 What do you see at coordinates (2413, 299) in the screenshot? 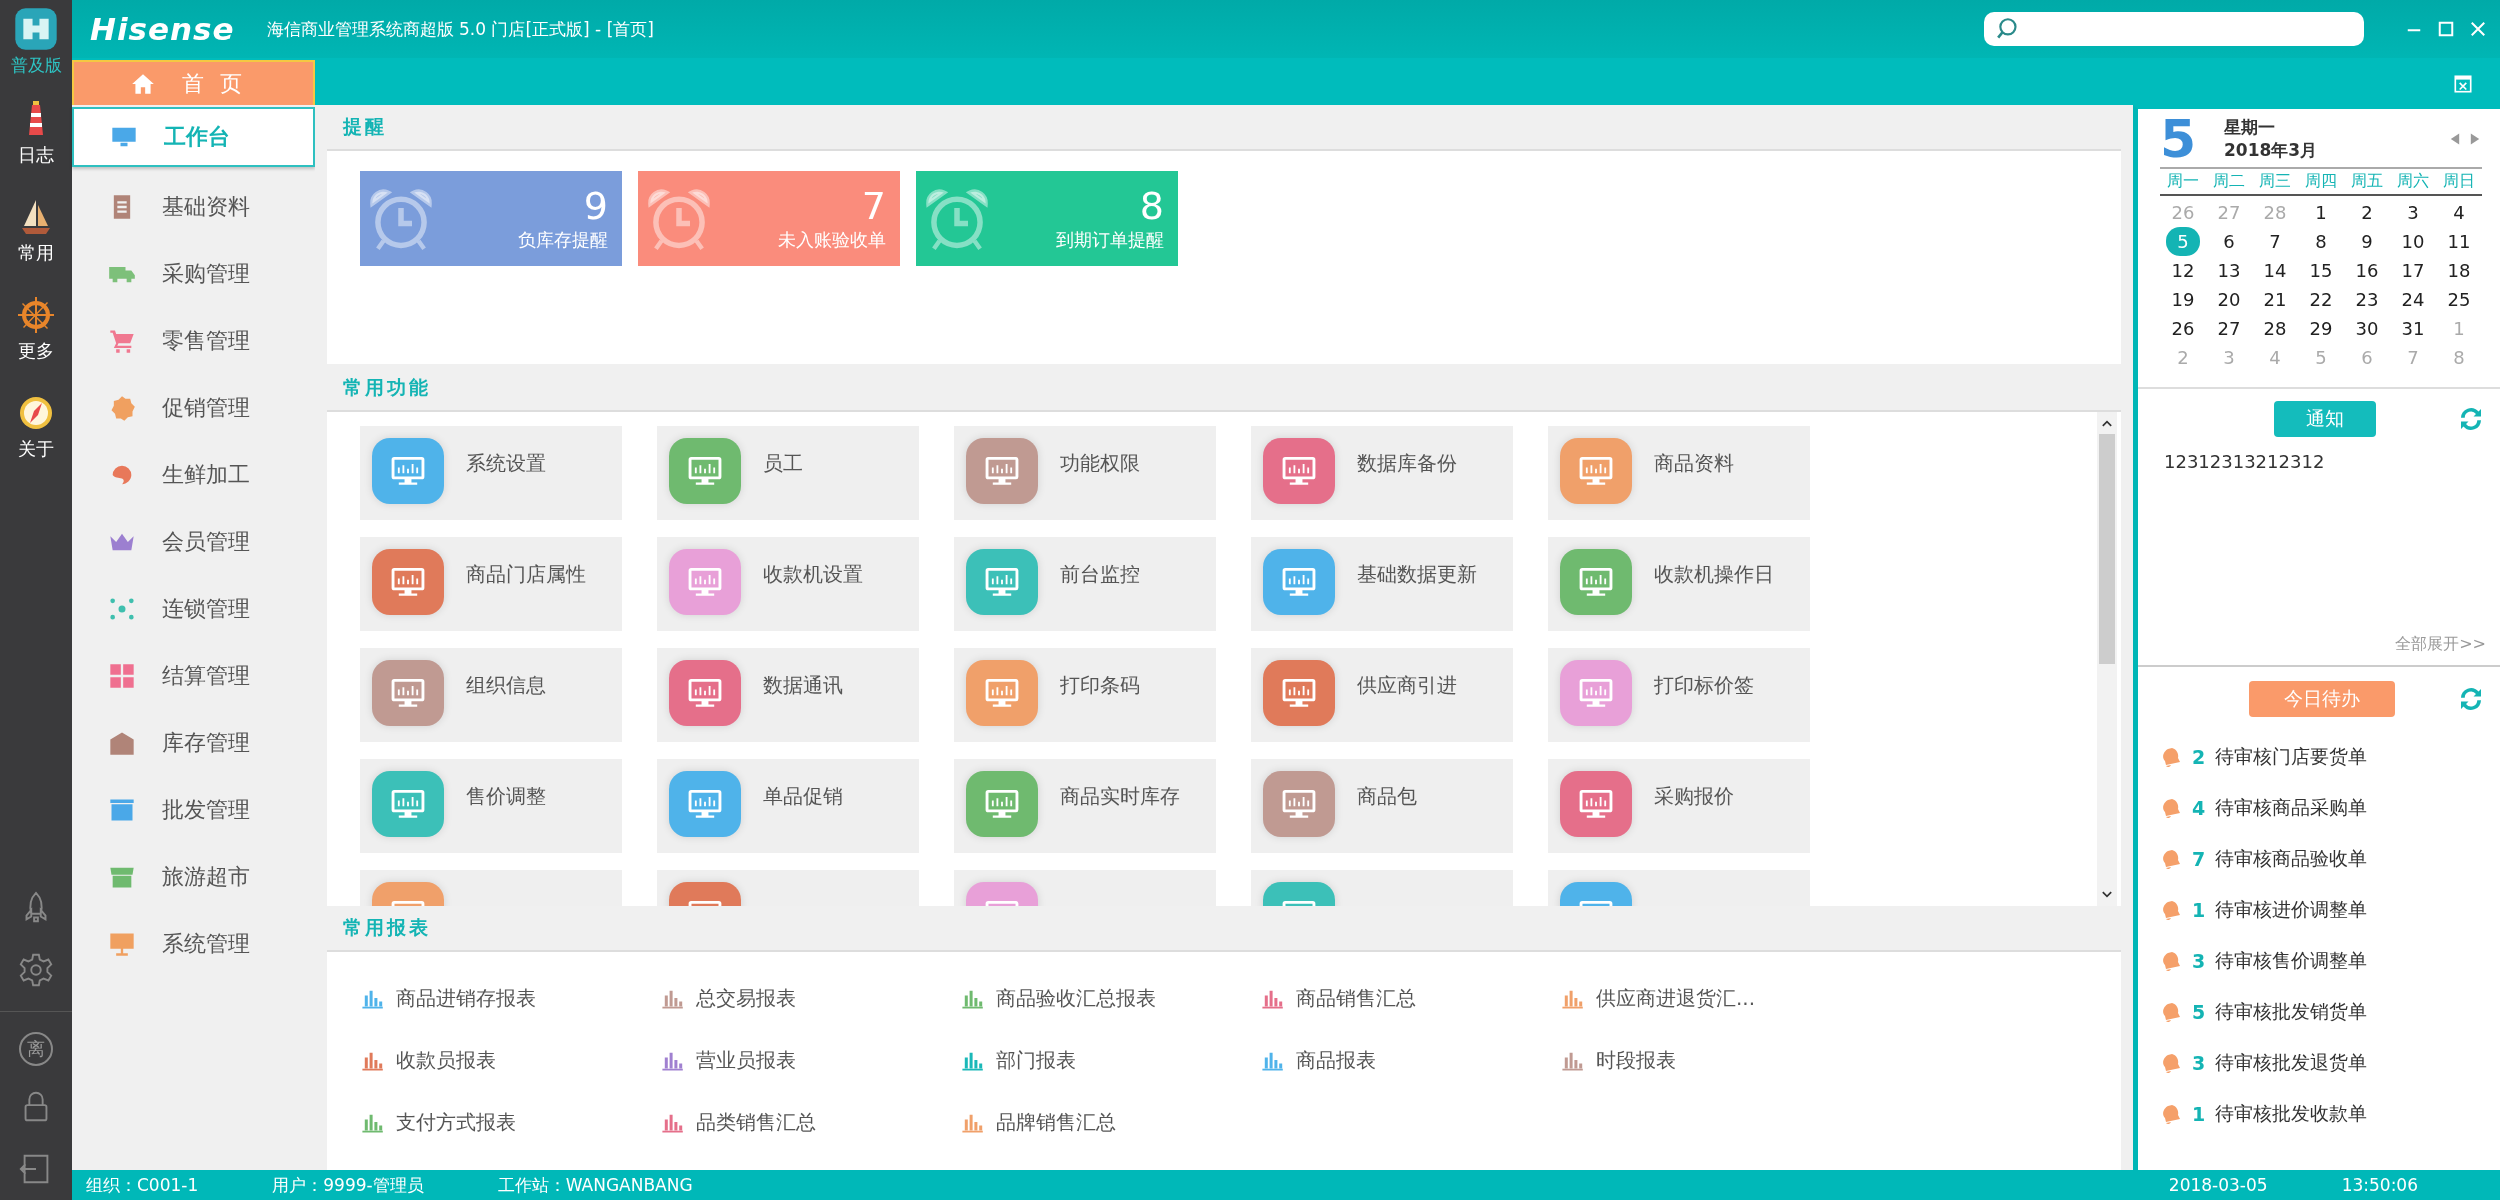
I see `calendar-day: 24` at bounding box center [2413, 299].